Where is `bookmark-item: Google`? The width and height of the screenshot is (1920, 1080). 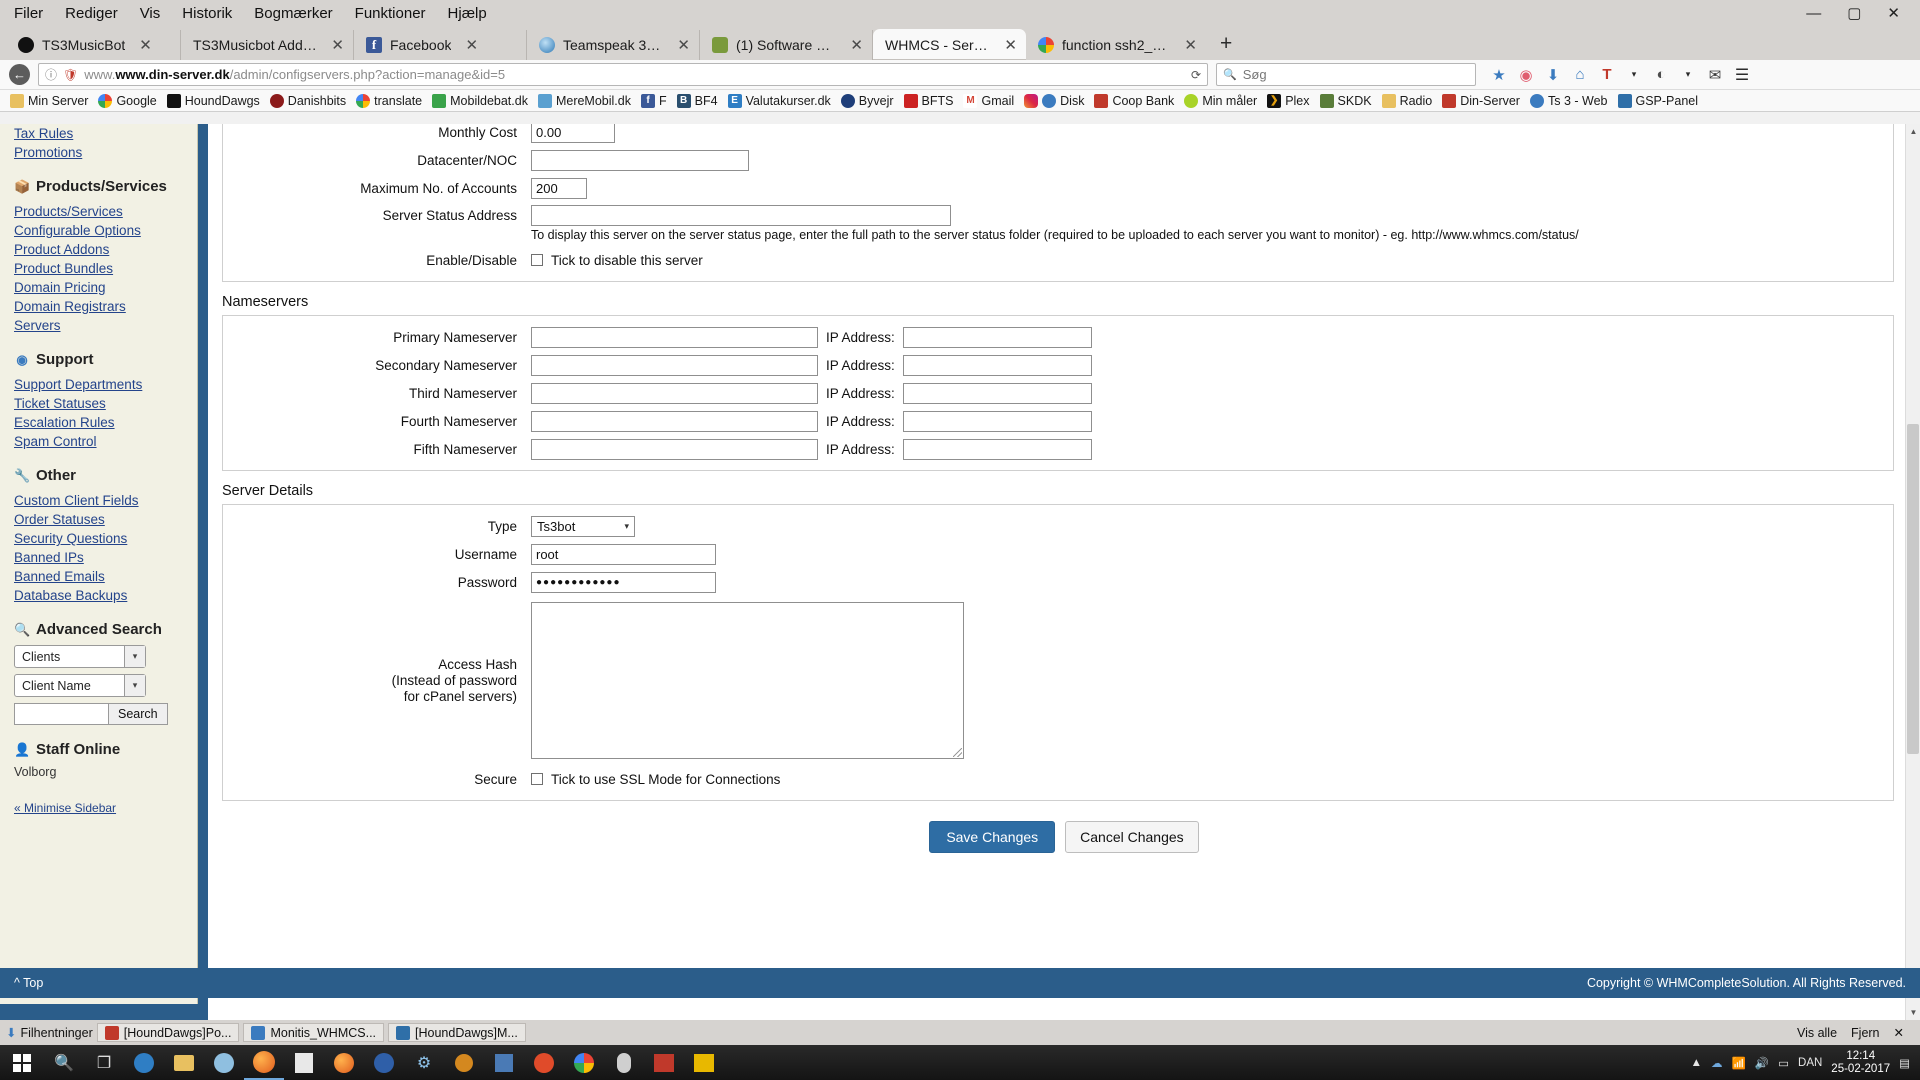 bookmark-item: Google is located at coordinates (127, 101).